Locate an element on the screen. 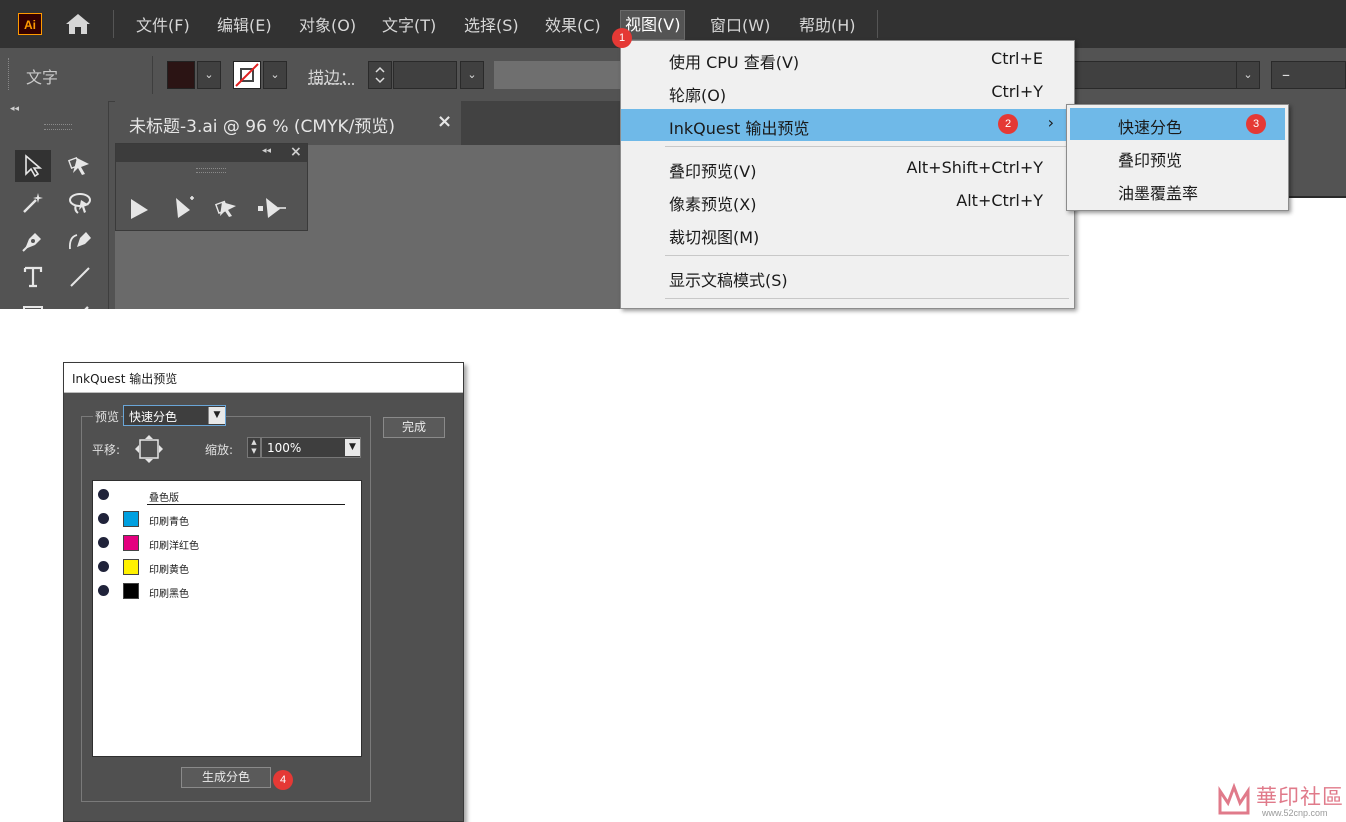 This screenshot has height=822, width=1346. pan-arrows-icon is located at coordinates (149, 449).